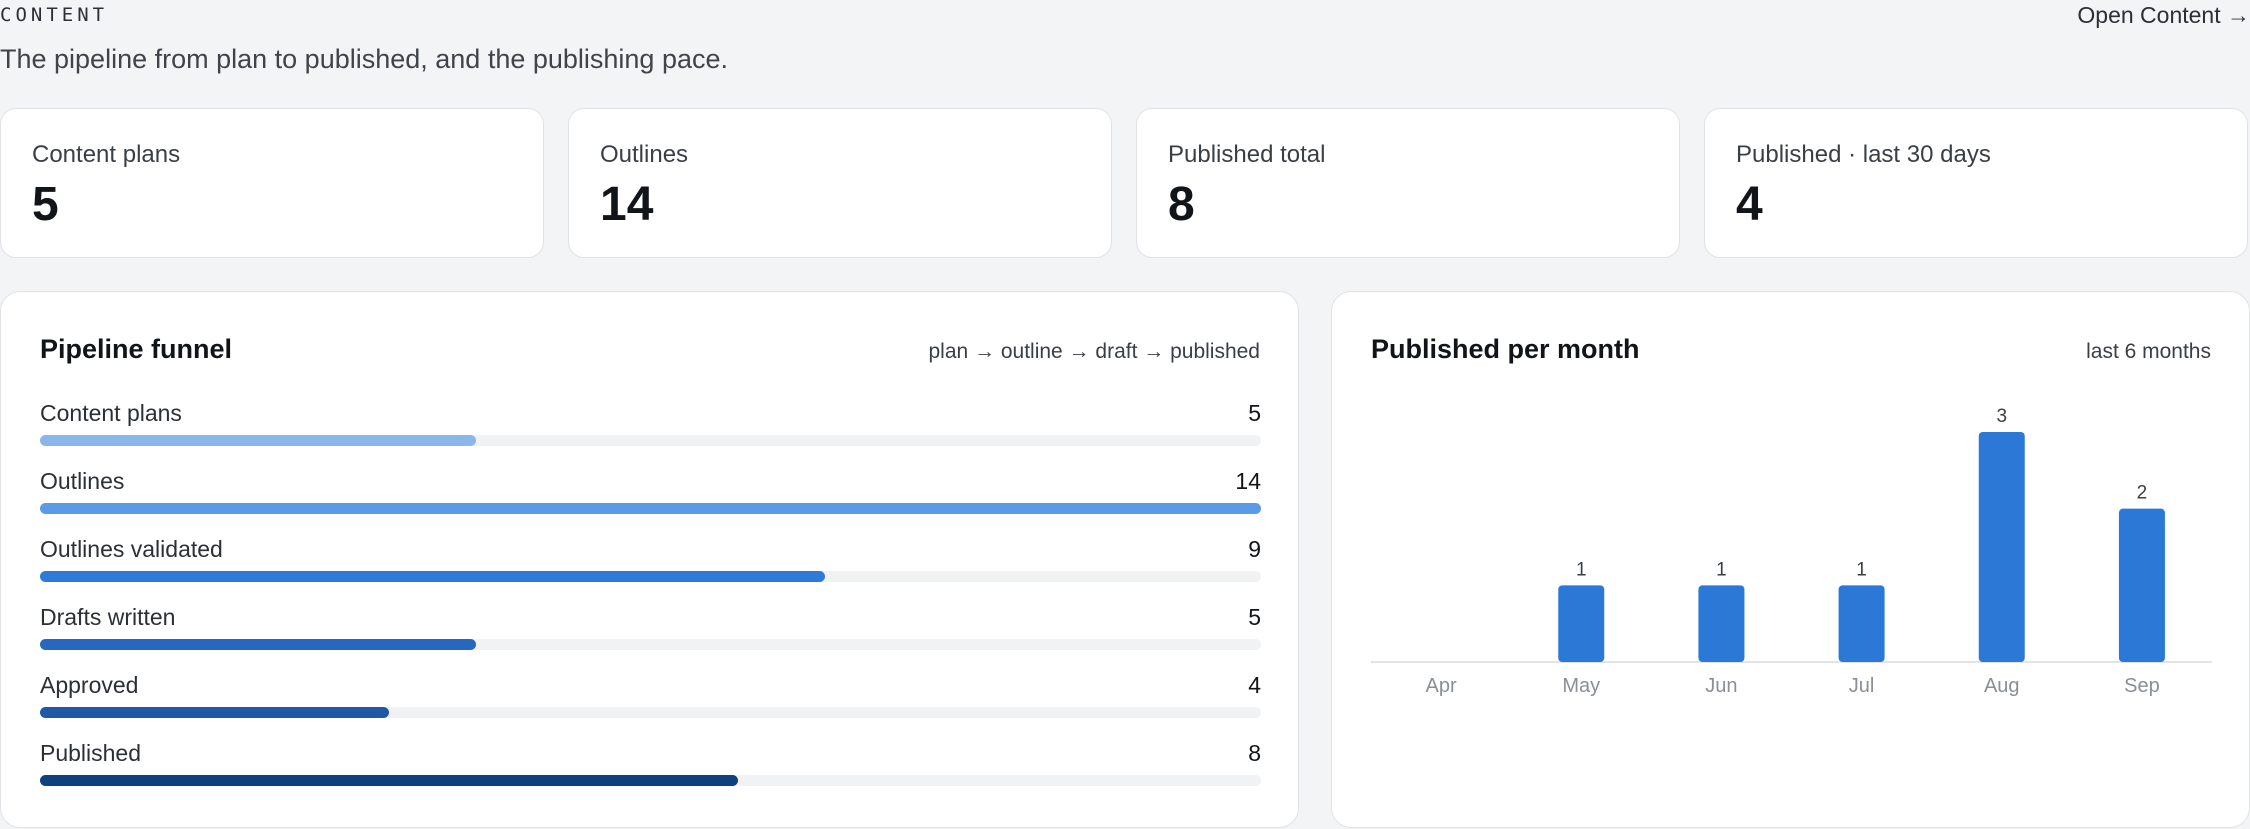 The image size is (2250, 829). Describe the element at coordinates (136, 349) in the screenshot. I see `panel-title: Pipeline funnel` at that location.